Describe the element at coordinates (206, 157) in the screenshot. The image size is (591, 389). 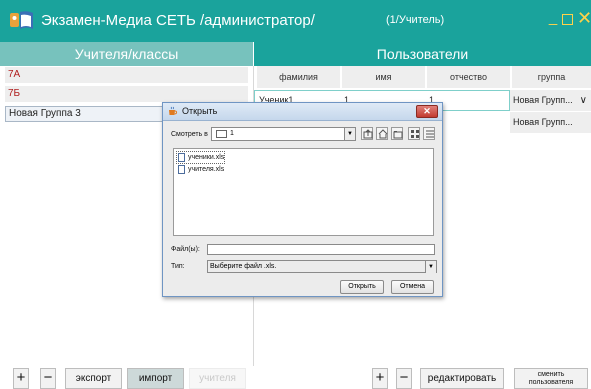
I see `file-name: ученики.xls` at that location.